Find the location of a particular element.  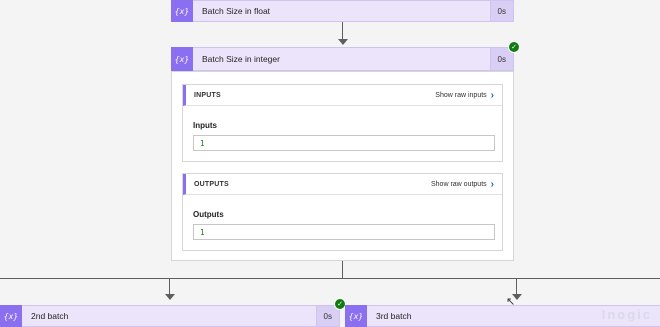

inputs-header: INPUTS Show raw inputs › is located at coordinates (342, 95).